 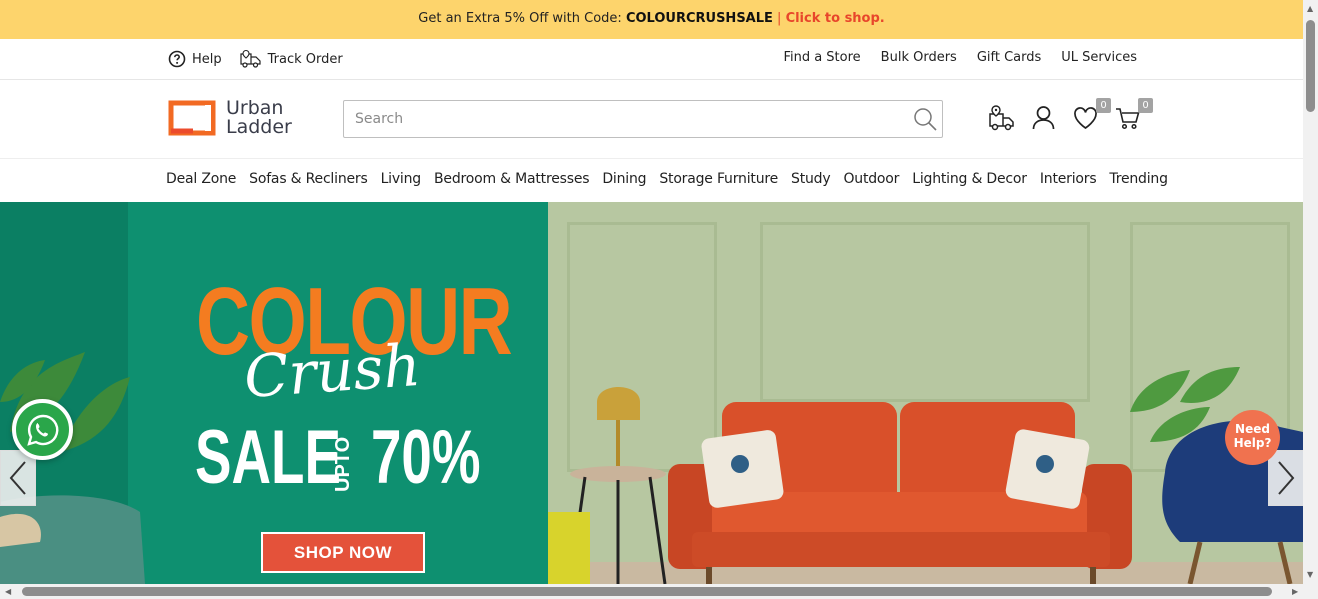 I want to click on ul-services-link: UL Services, so click(x=1099, y=57).